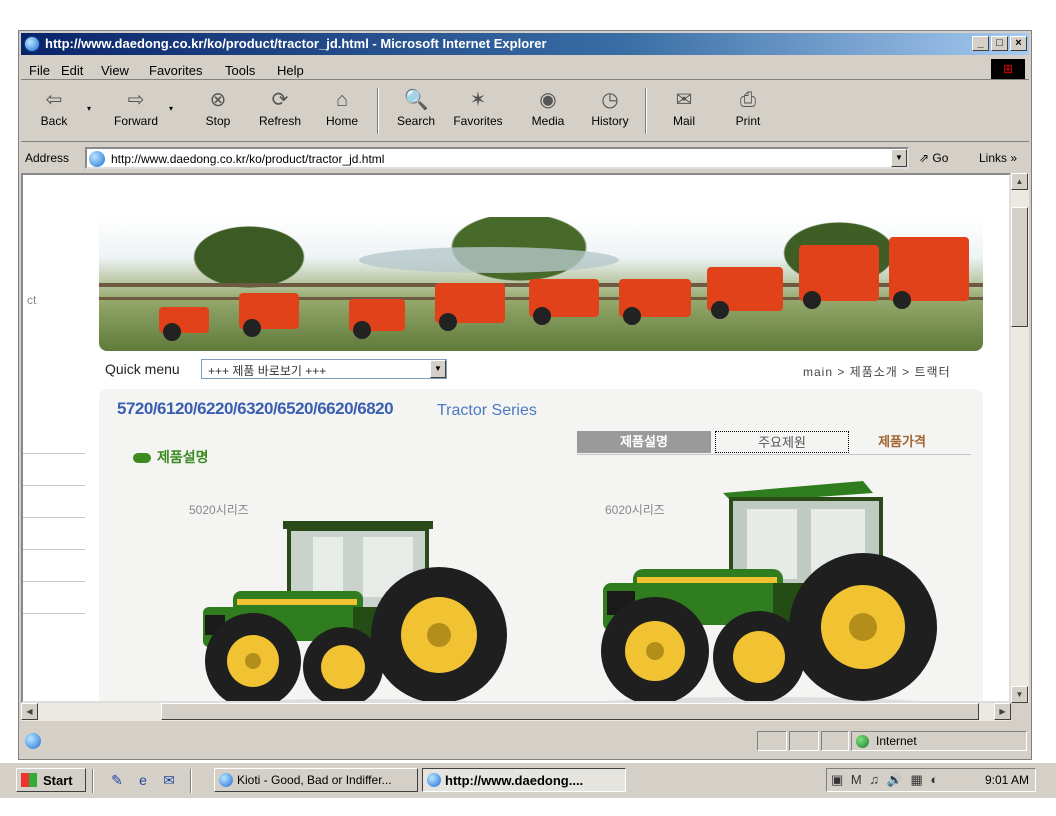  Describe the element at coordinates (487, 410) in the screenshot. I see `series-title: Tractor Series` at that location.